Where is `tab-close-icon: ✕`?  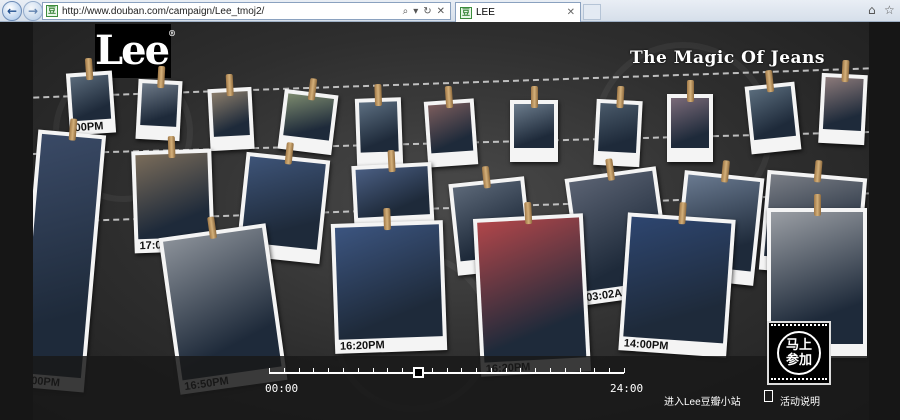
tab-close-icon: ✕ is located at coordinates (571, 12).